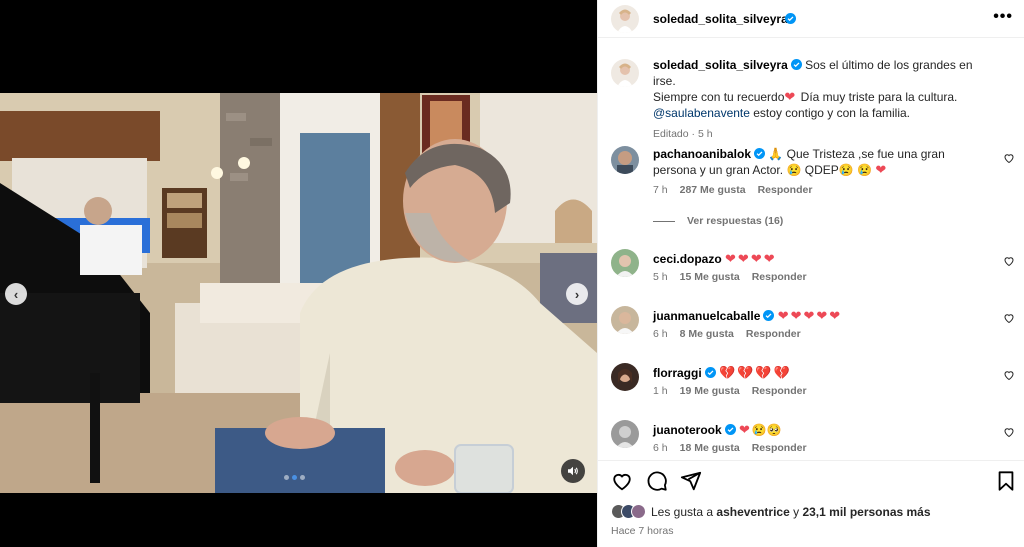 Image resolution: width=1024 pixels, height=547 pixels. What do you see at coordinates (671, 134) in the screenshot?
I see `edited-label: Editado` at bounding box center [671, 134].